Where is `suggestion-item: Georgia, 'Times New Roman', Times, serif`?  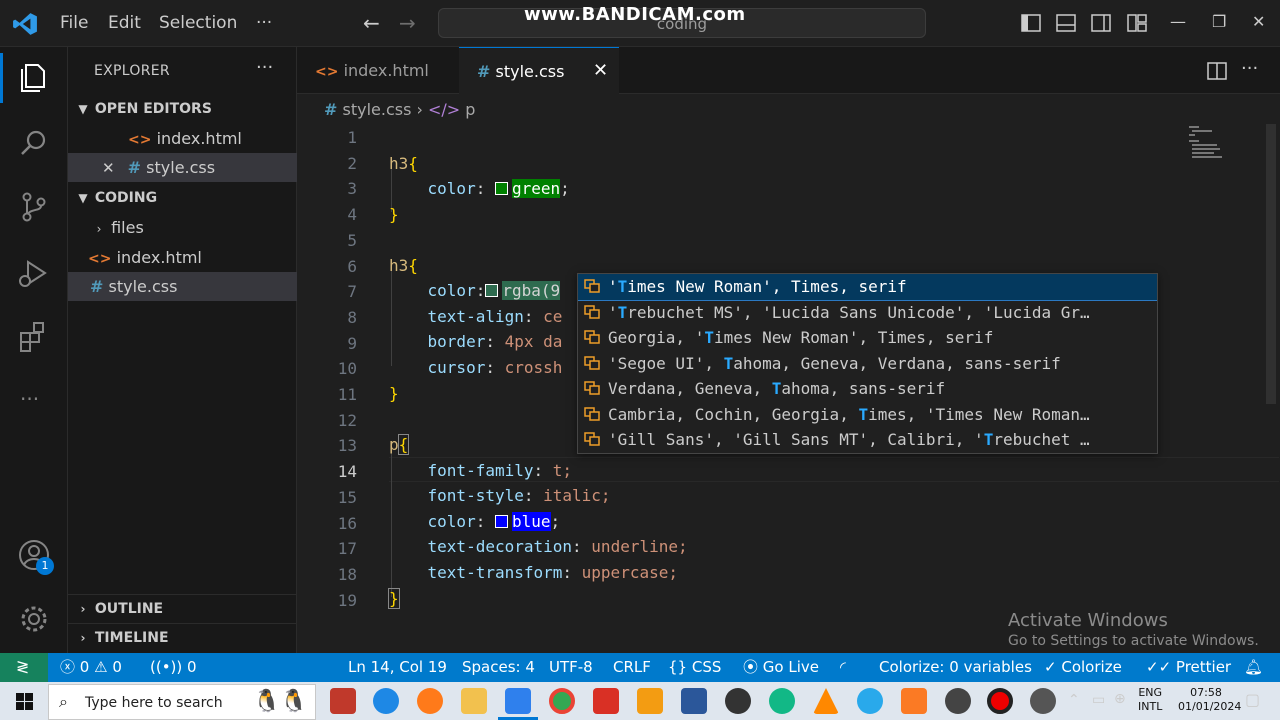 suggestion-item: Georgia, 'Times New Roman', Times, serif is located at coordinates (867, 338).